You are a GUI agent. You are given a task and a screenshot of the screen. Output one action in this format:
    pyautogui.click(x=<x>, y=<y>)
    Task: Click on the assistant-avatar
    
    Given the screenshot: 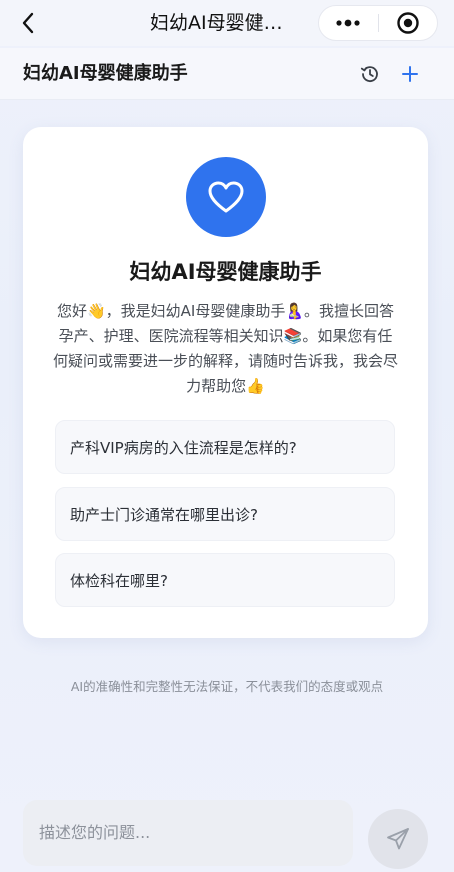 What is the action you would take?
    pyautogui.click(x=226, y=197)
    